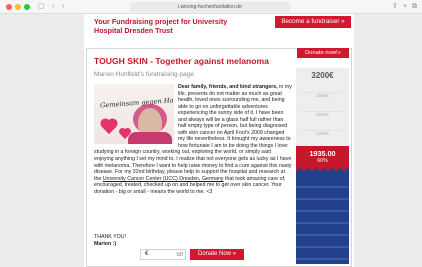 This screenshot has height=267, width=422. Describe the element at coordinates (414, 7) in the screenshot. I see `tabs-overview-icon: ⧉` at that location.